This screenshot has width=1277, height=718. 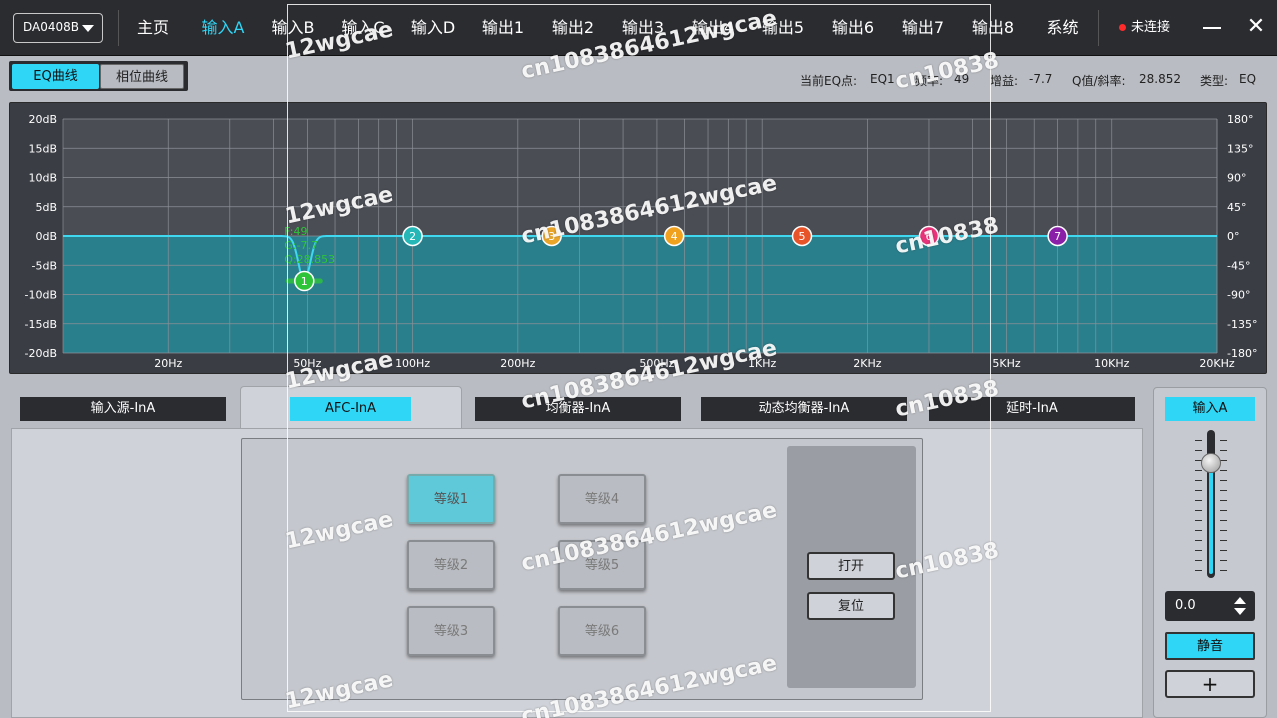 What do you see at coordinates (503, 28) in the screenshot?
I see `nav-item-5: 输出1` at bounding box center [503, 28].